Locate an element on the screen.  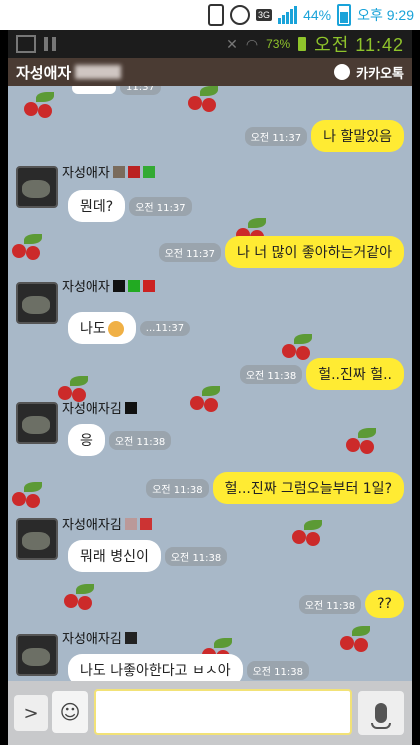
message-row: 11:37 is located at coordinates (116, 90).